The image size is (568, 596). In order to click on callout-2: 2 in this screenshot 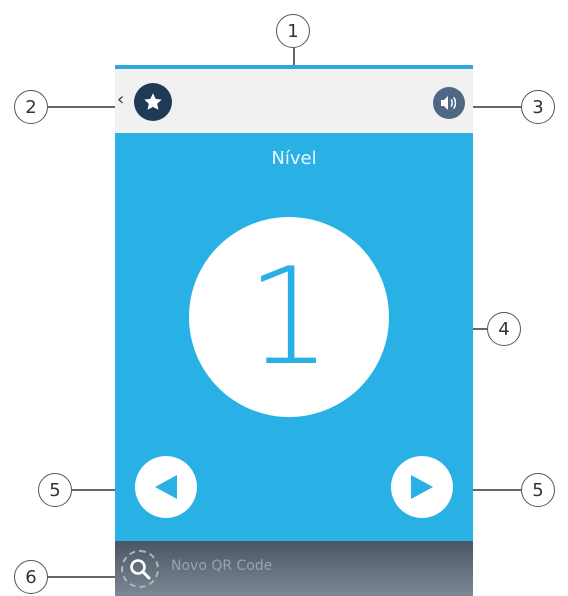, I will do `click(31, 107)`.